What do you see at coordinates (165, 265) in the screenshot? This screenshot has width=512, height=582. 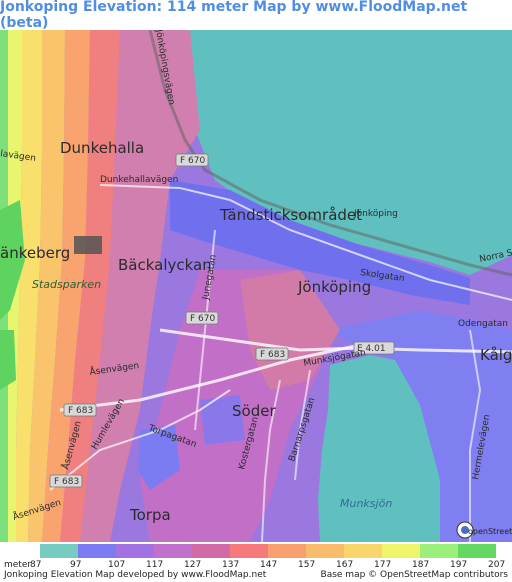 I see `place-backalyckan: Bäckalyckan` at bounding box center [165, 265].